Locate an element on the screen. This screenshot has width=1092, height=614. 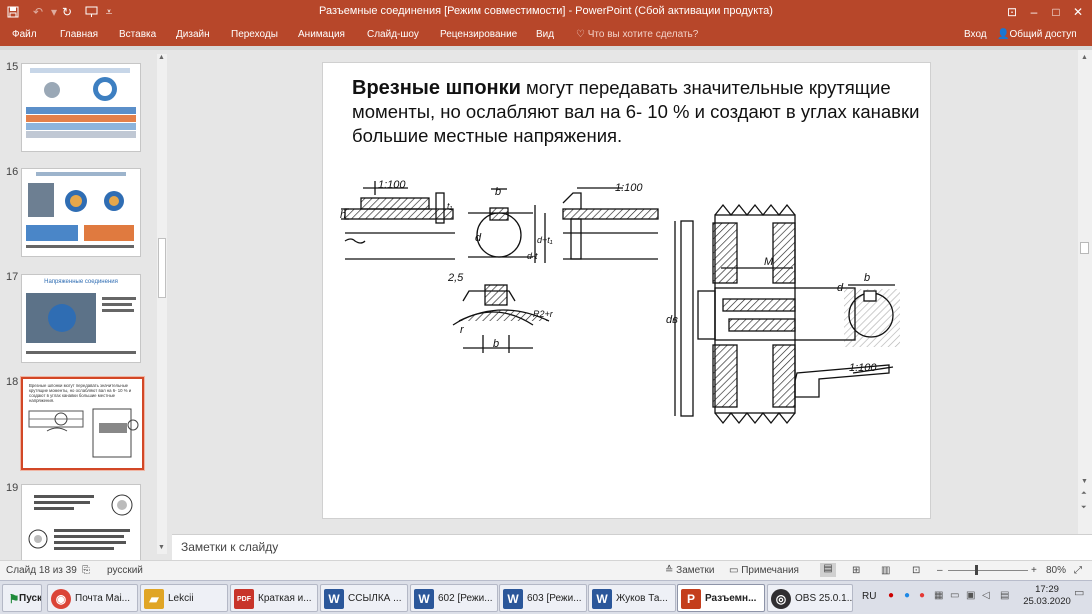
tab-design: Дизайн is located at coordinates (193, 34).